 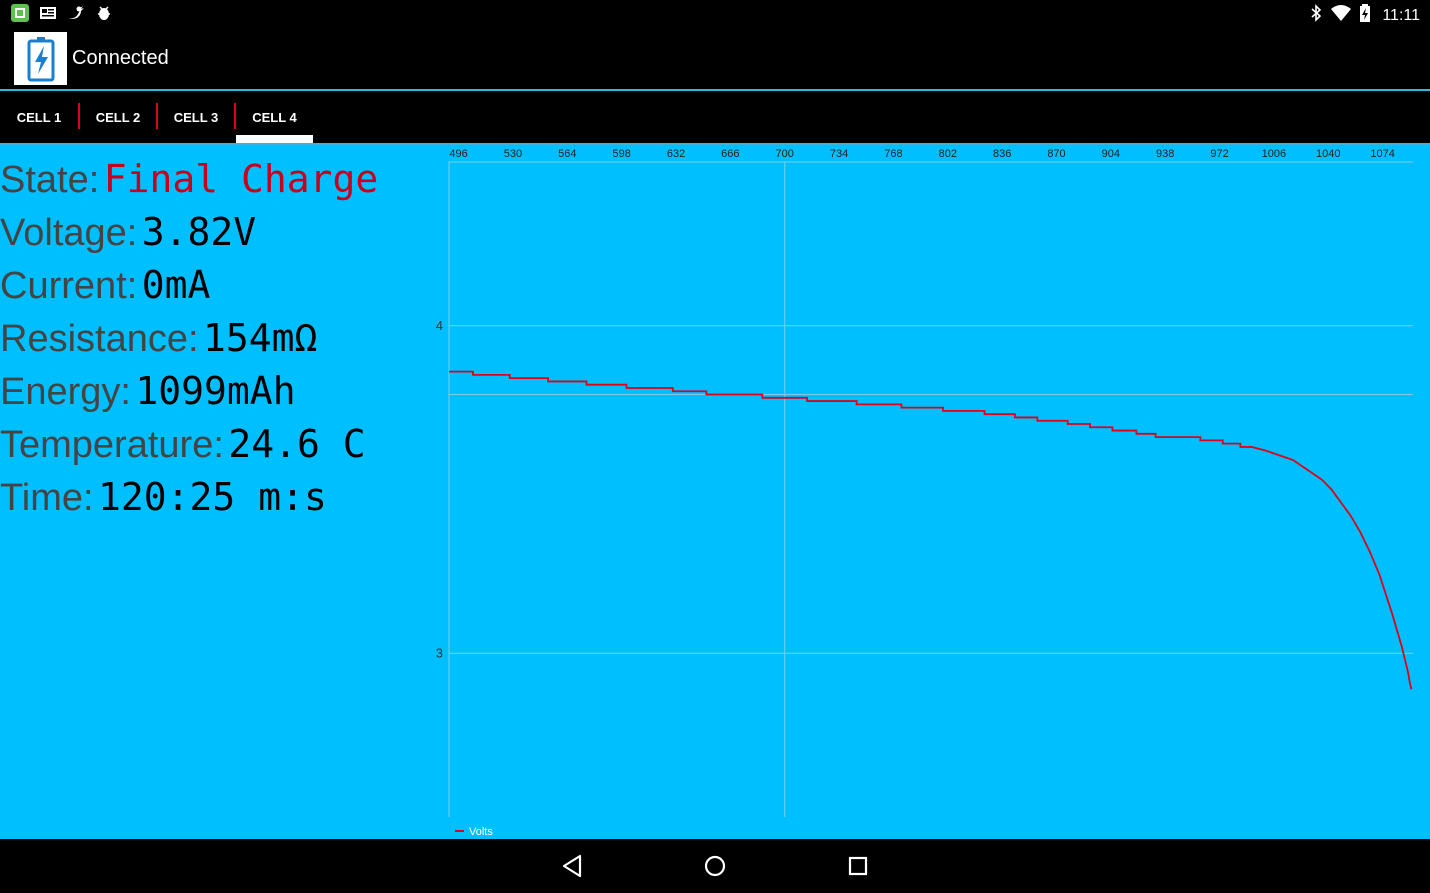 I want to click on navigation-bar, so click(x=715, y=866).